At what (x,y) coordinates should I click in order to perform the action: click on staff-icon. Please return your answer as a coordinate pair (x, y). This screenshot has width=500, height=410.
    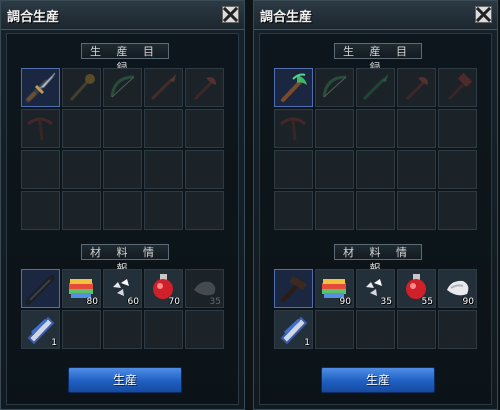
    Looking at the image, I should click on (82, 88).